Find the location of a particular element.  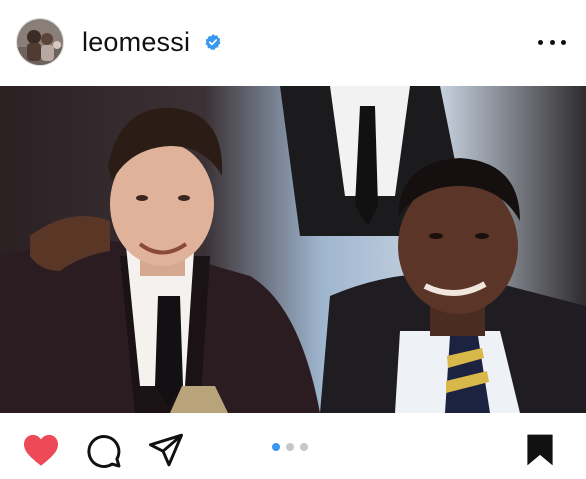

more-options-icon is located at coordinates (552, 42).